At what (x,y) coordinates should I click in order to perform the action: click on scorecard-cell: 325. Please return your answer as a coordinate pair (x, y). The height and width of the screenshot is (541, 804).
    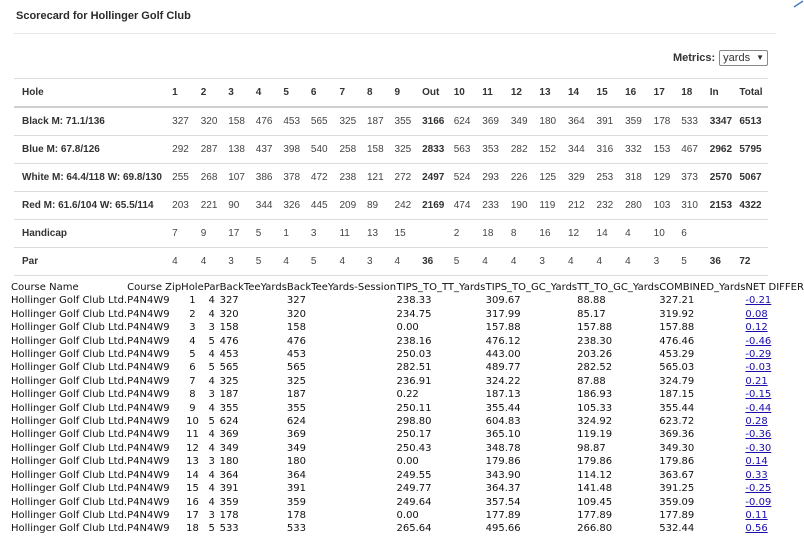
    Looking at the image, I should click on (408, 149).